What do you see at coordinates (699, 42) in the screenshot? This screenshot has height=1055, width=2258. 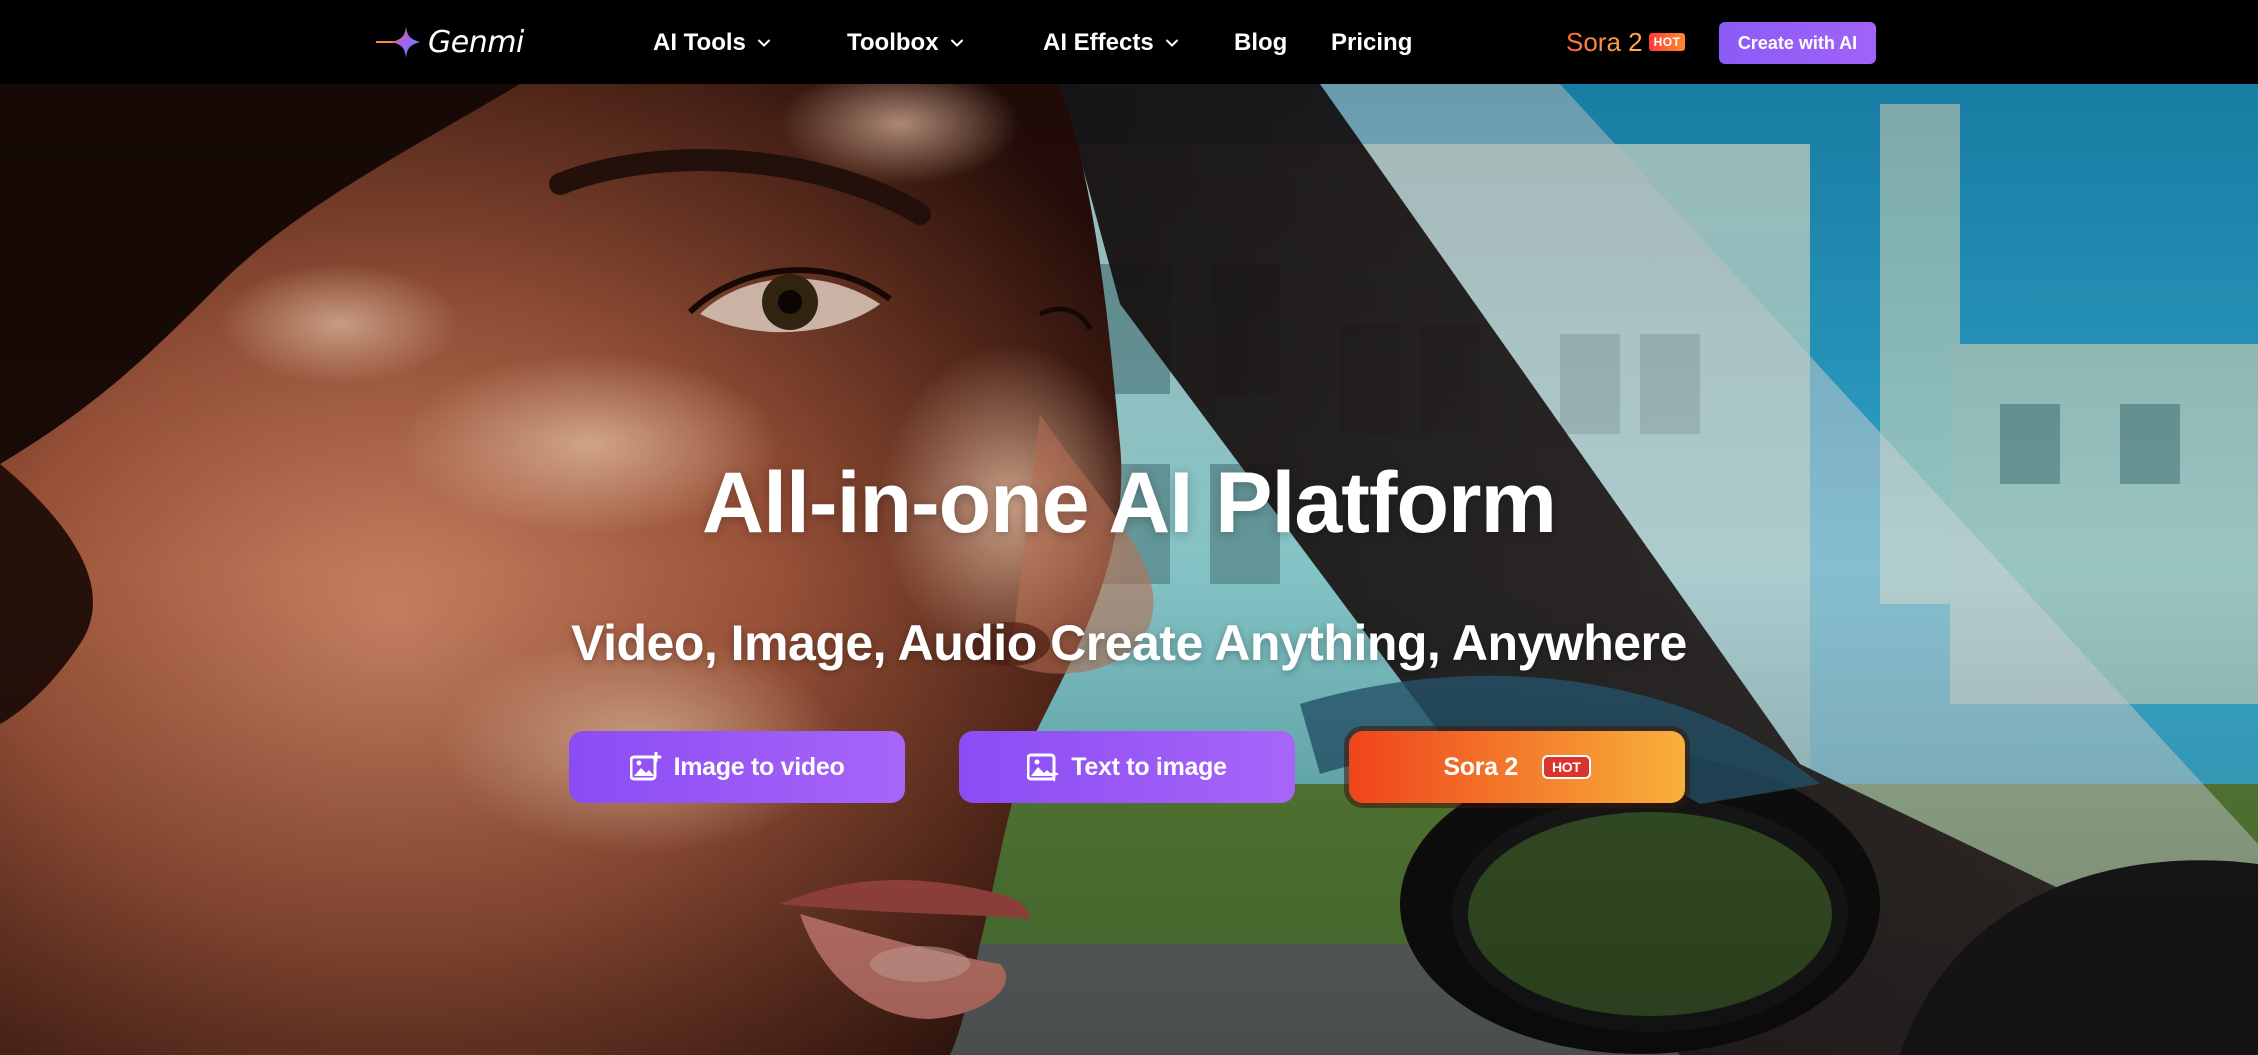 I see `nav-ai-tools-label: AI Tools` at bounding box center [699, 42].